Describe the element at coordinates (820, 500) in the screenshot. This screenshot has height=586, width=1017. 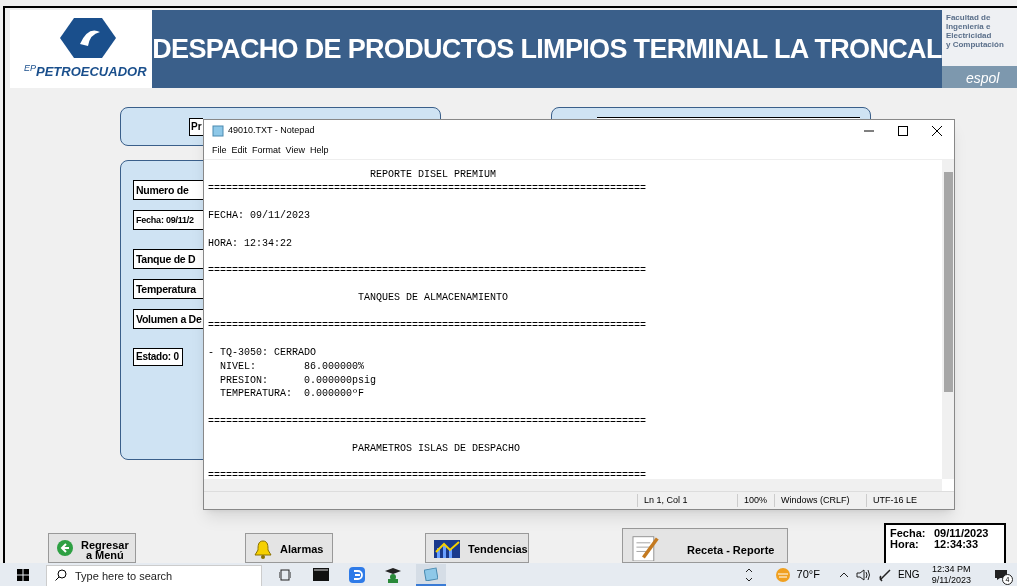
I see `status-bar-text: Windows (CRLF)` at that location.